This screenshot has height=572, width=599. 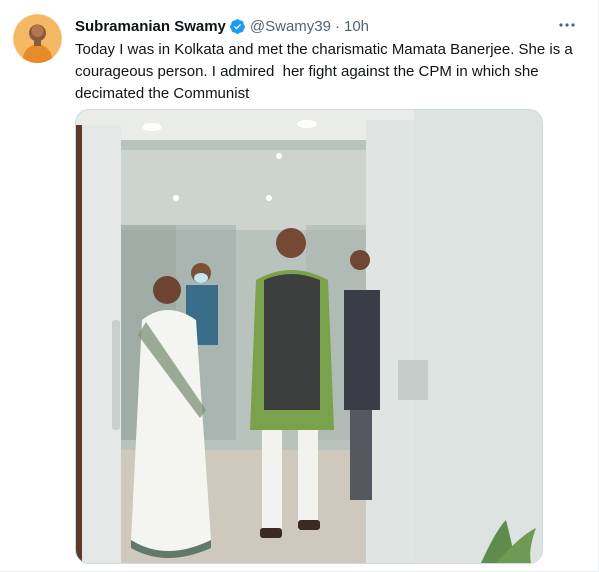 What do you see at coordinates (237, 26) in the screenshot?
I see `verified-badge-icon` at bounding box center [237, 26].